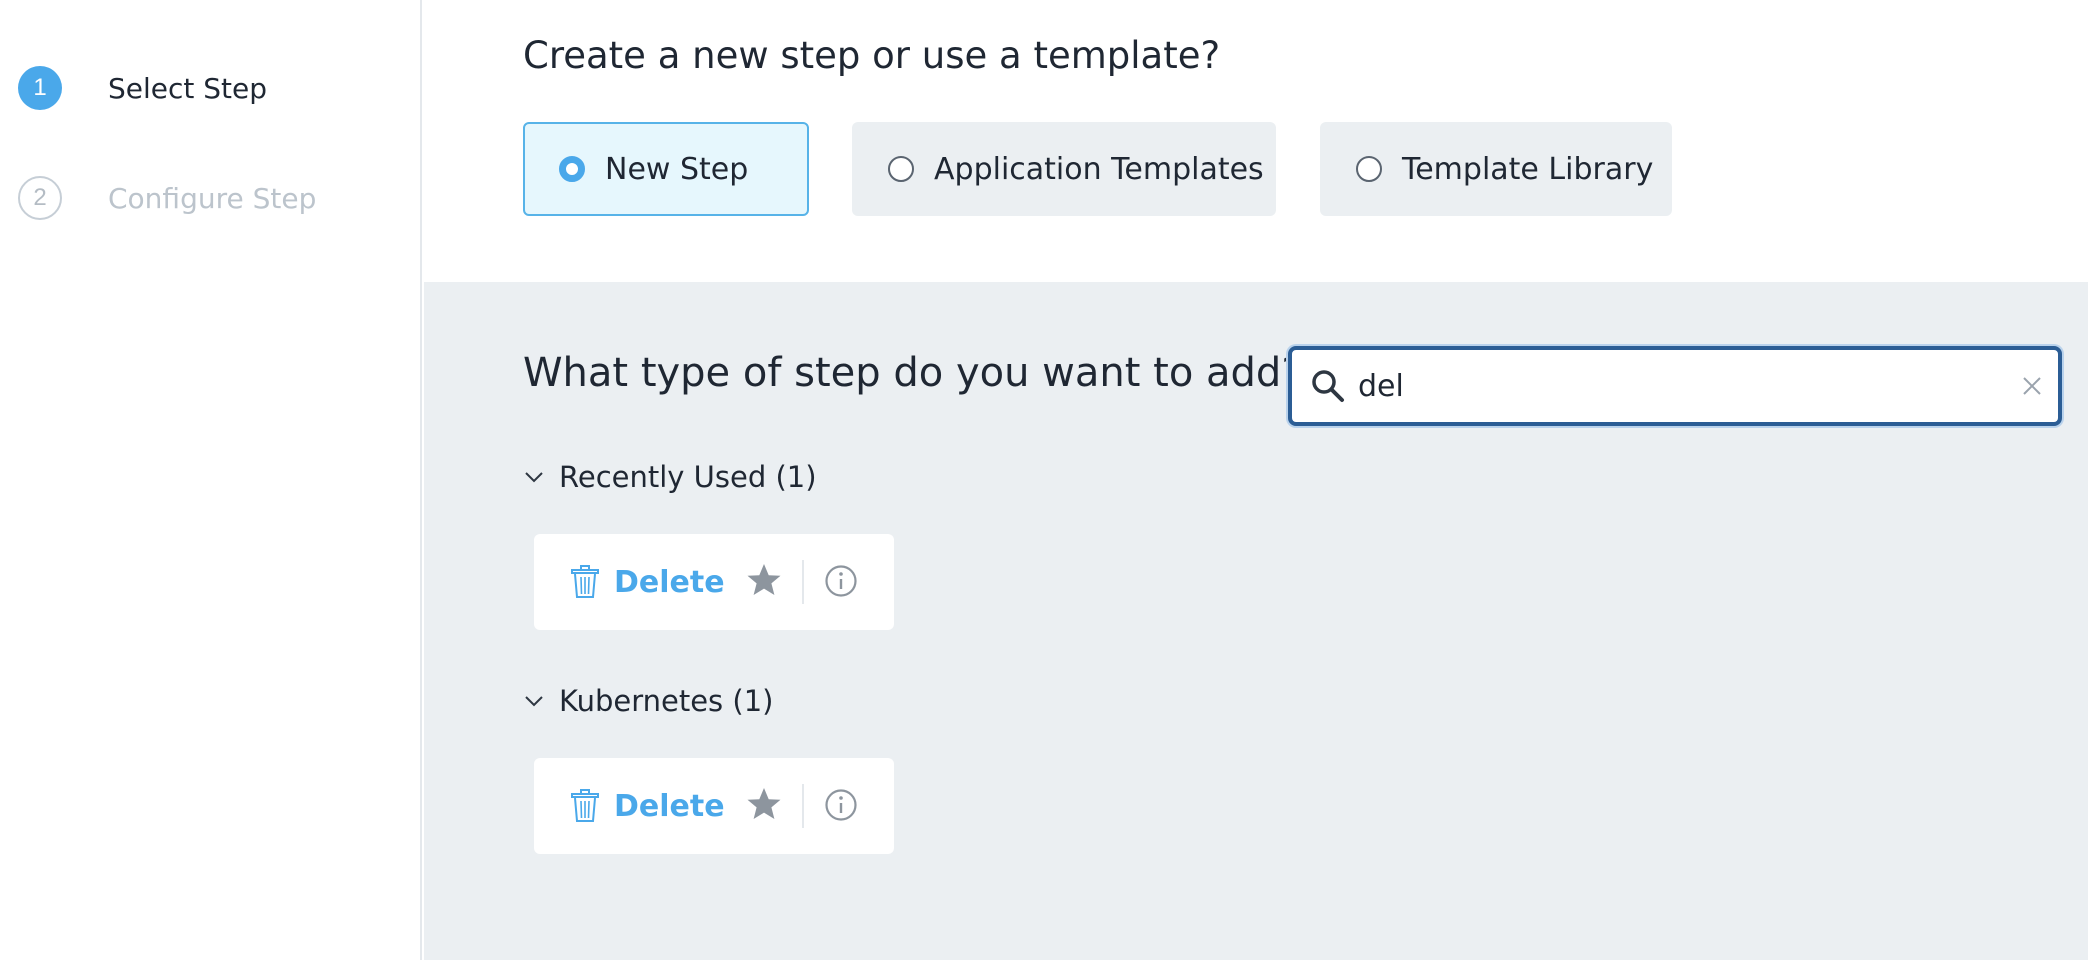  What do you see at coordinates (913, 373) in the screenshot?
I see `step-type-question: What type of step do you want to add?` at bounding box center [913, 373].